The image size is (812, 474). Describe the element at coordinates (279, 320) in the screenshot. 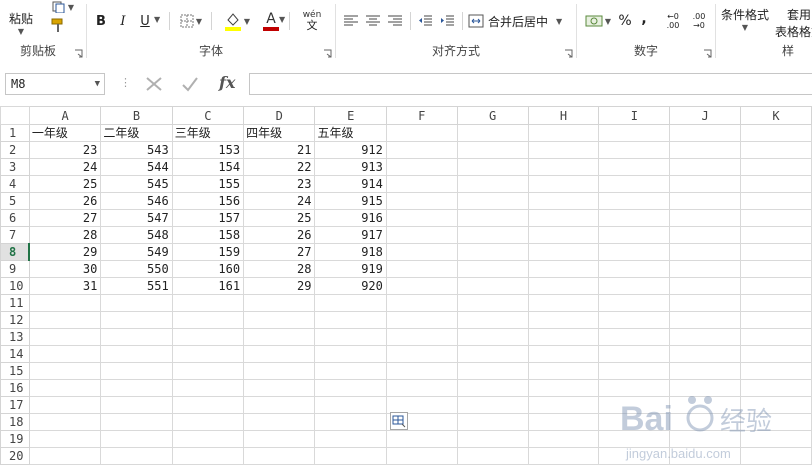

I see `cell-d12` at that location.